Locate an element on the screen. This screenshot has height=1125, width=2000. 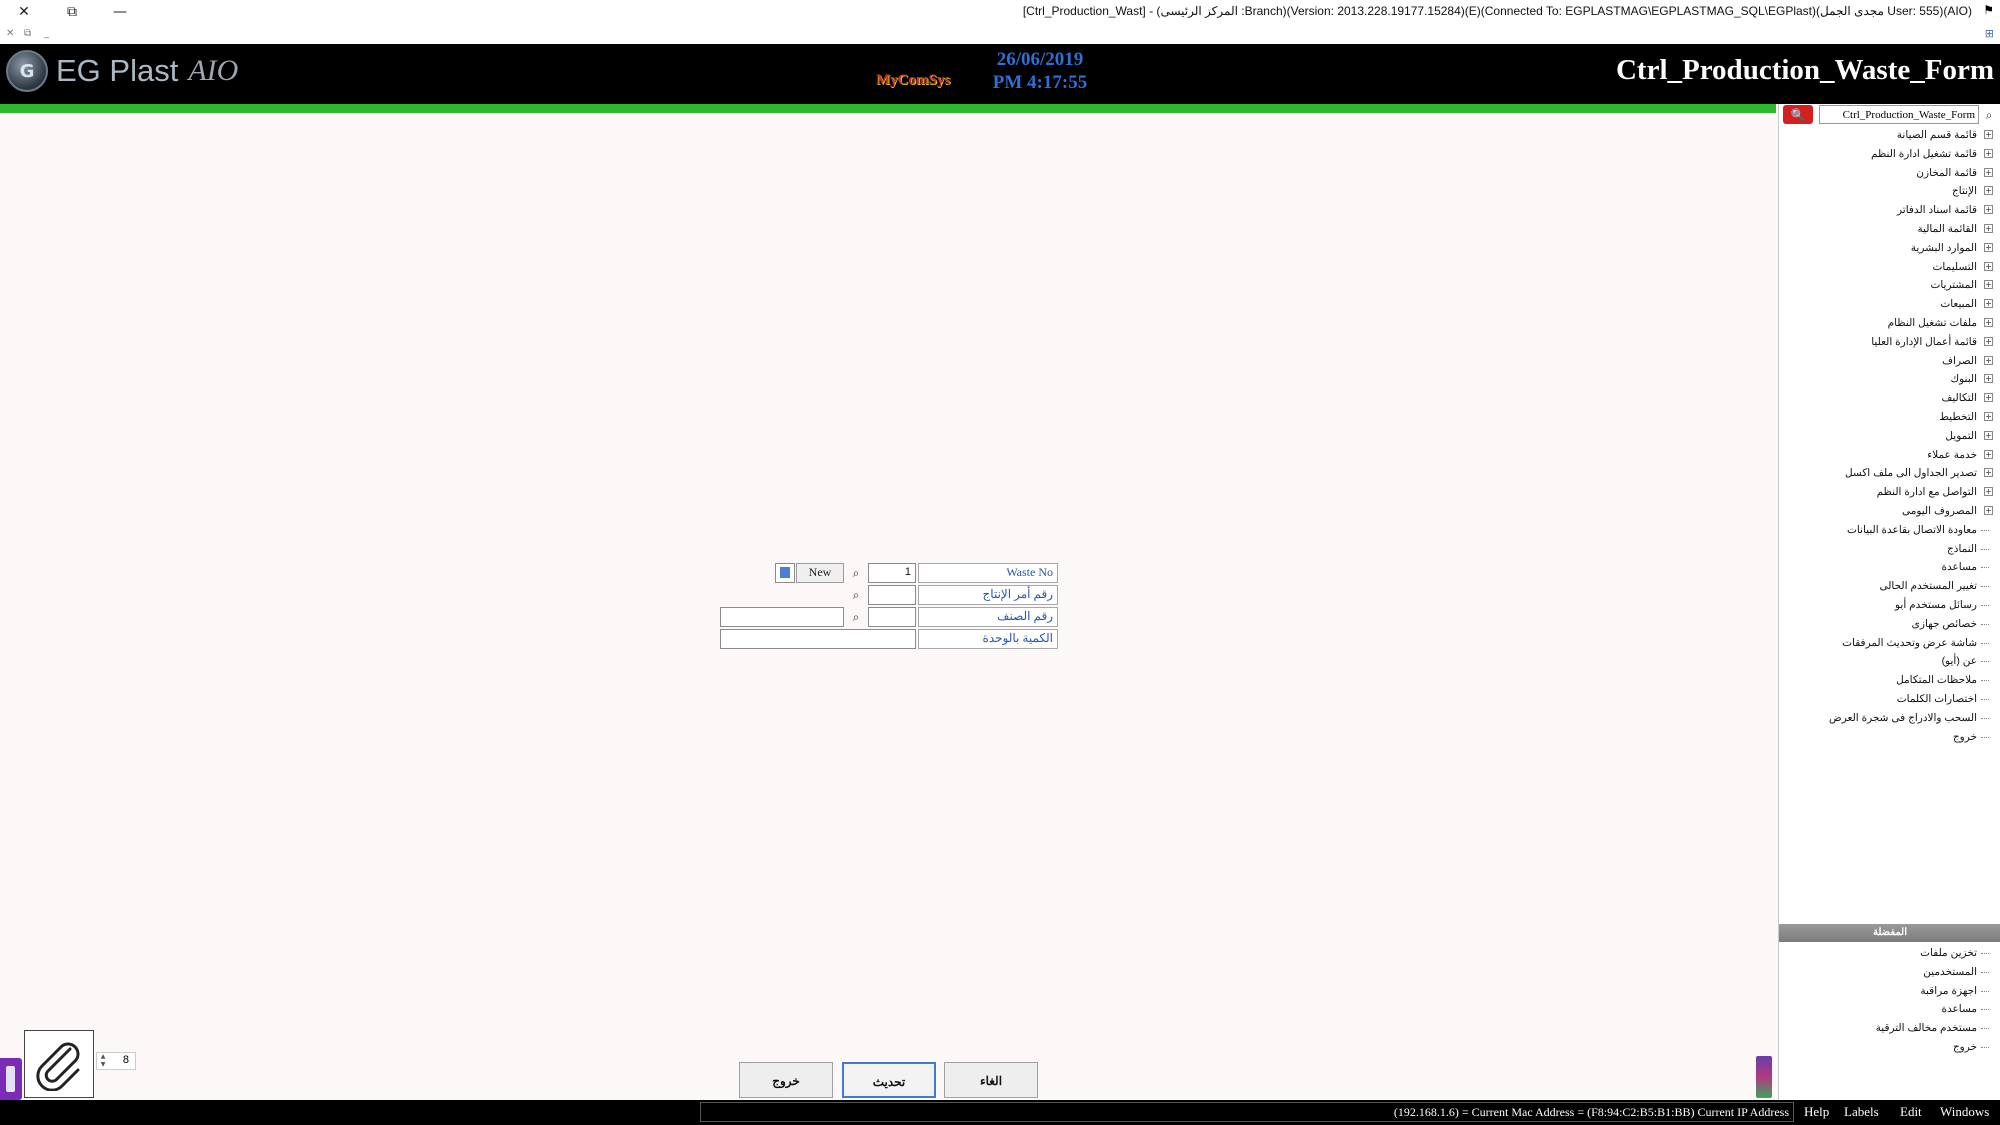
layout-icon: ⊞ is located at coordinates (1989, 33).